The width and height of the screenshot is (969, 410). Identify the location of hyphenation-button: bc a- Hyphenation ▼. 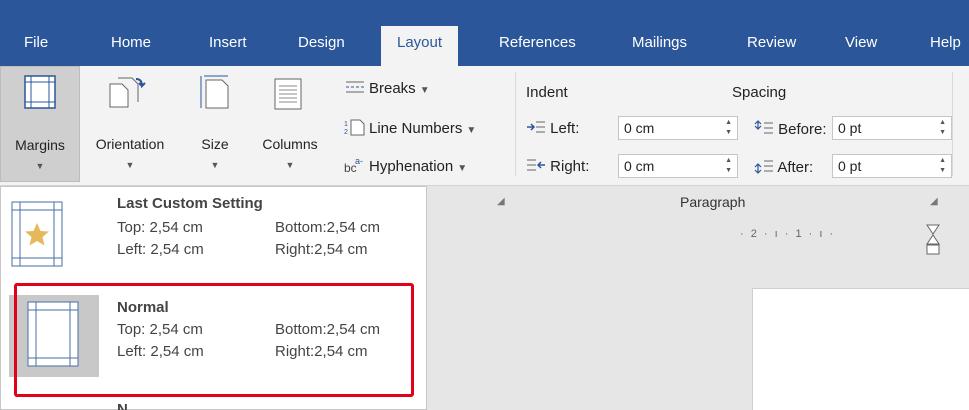
(405, 165).